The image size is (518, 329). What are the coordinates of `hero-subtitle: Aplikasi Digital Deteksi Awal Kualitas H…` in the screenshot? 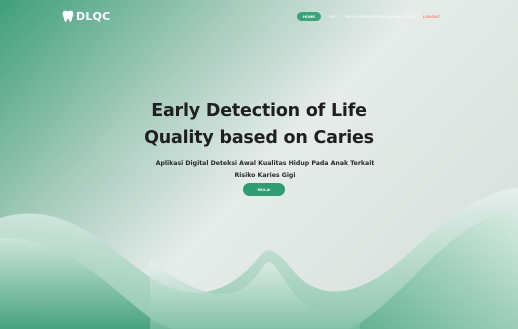 It's located at (265, 170).